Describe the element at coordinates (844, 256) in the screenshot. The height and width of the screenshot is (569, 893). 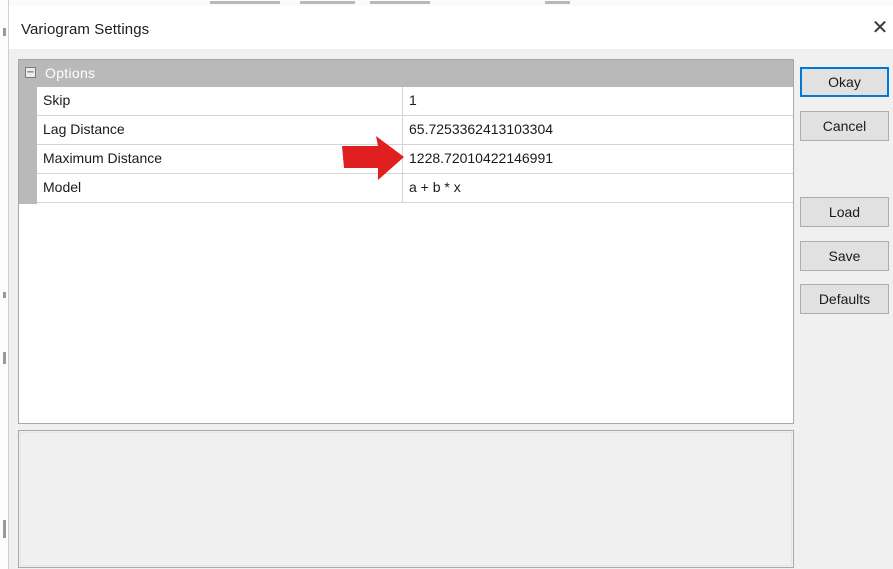
I see `save-button: Save` at that location.